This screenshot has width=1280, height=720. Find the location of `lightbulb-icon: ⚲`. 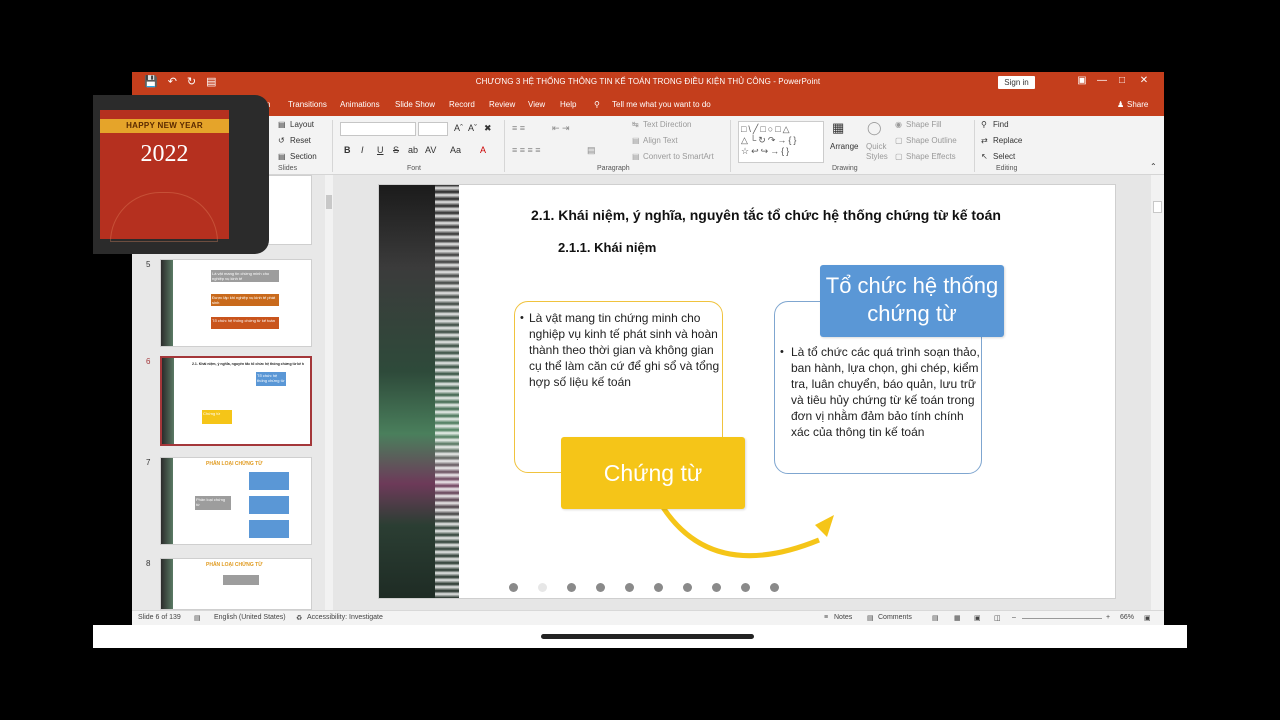

lightbulb-icon: ⚲ is located at coordinates (597, 104).